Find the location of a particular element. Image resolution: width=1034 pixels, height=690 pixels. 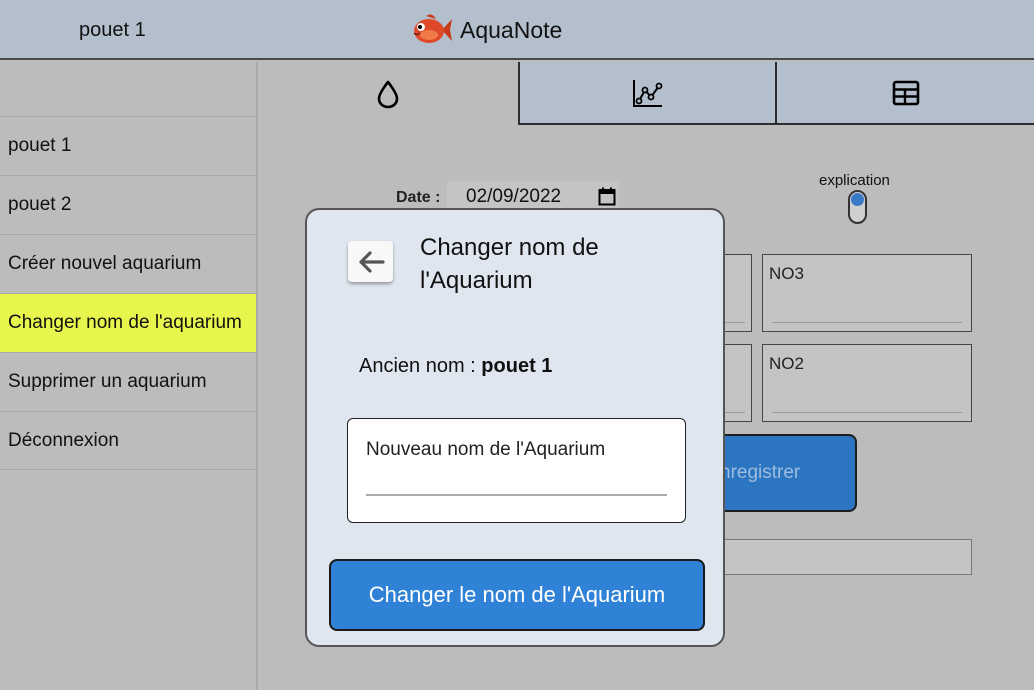

water-drop-icon is located at coordinates (388, 94).